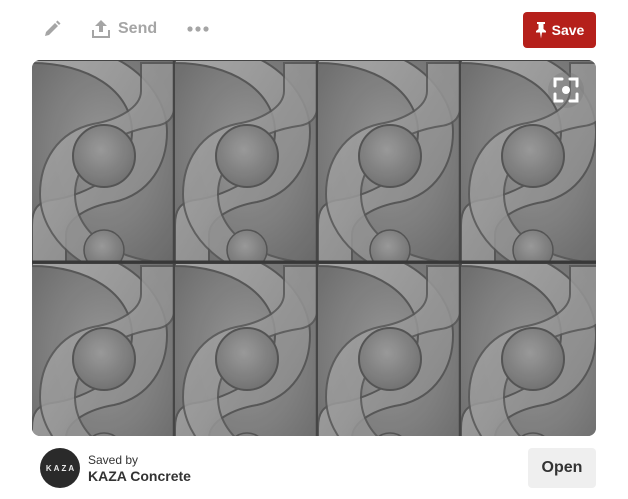  I want to click on send-label: Send, so click(138, 28).